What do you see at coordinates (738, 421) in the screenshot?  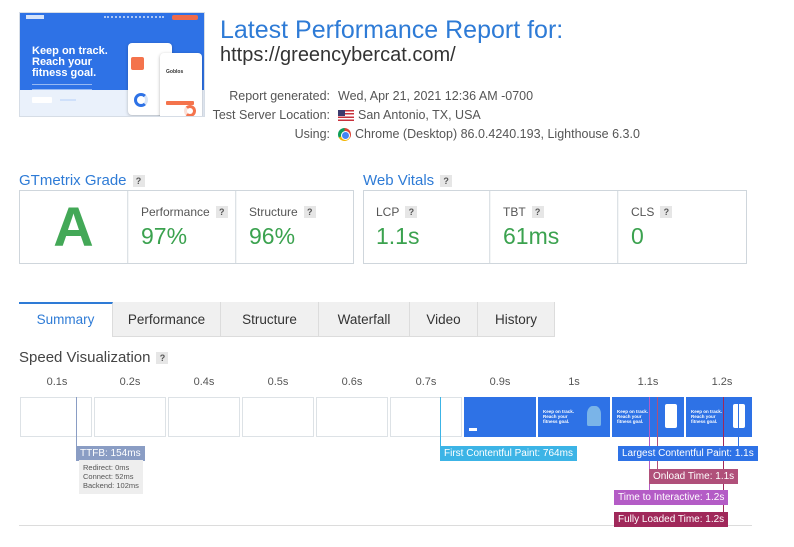 I see `lcp-line` at bounding box center [738, 421].